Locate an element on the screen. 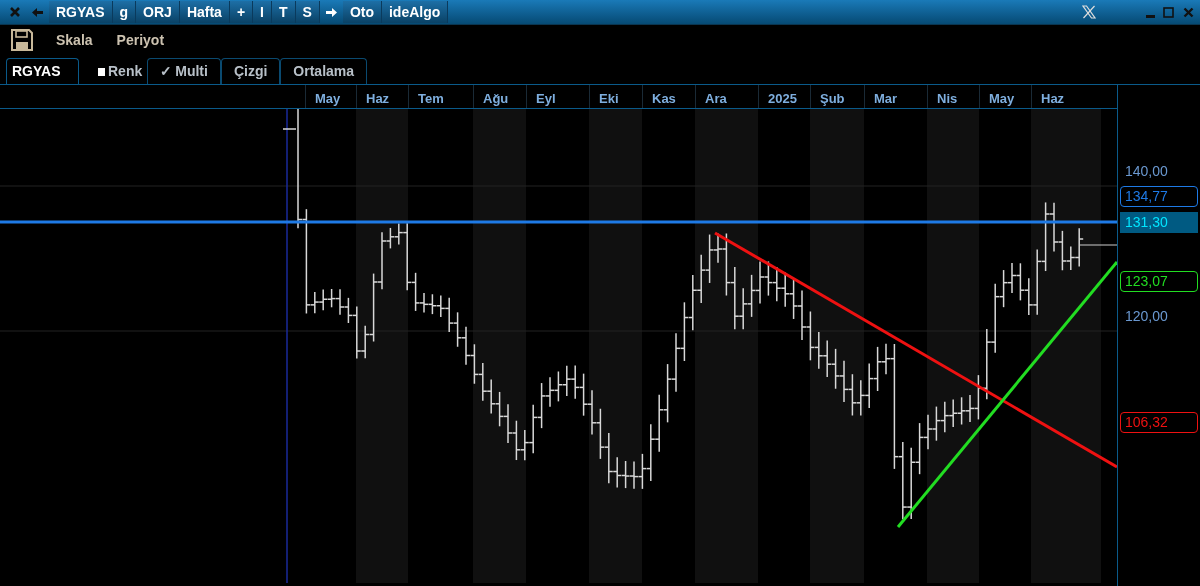 This screenshot has height=586, width=1200. square-icon is located at coordinates (101, 71).